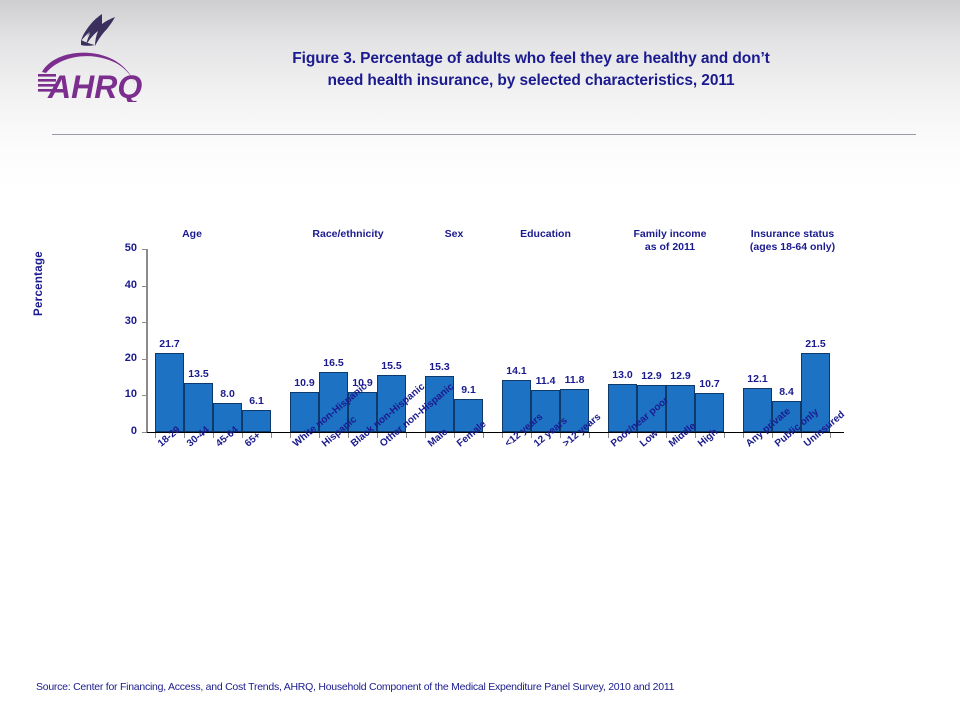 Image resolution: width=960 pixels, height=720 pixels. I want to click on bar-value-label: 15.5, so click(391, 366).